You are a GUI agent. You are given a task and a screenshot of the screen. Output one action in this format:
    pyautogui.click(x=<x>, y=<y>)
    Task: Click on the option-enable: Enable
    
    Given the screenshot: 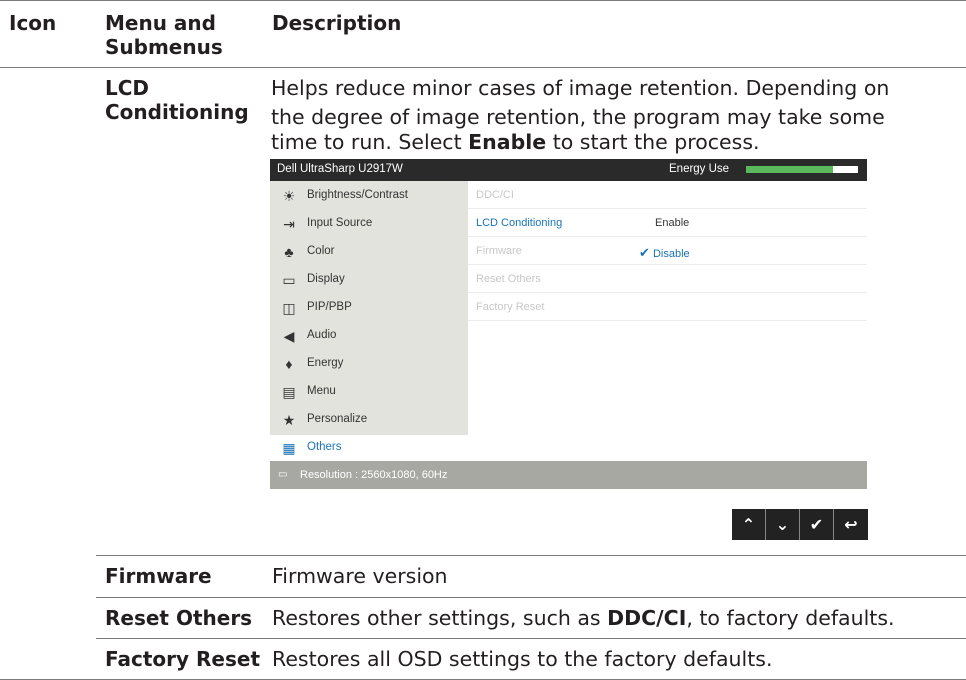 What is the action you would take?
    pyautogui.click(x=672, y=223)
    